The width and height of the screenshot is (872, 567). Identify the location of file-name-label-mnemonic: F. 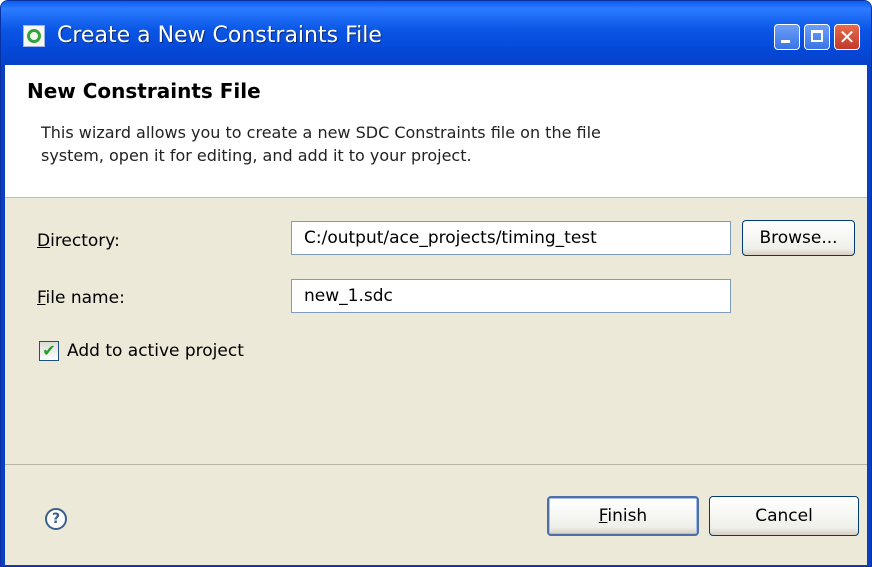
(41, 298).